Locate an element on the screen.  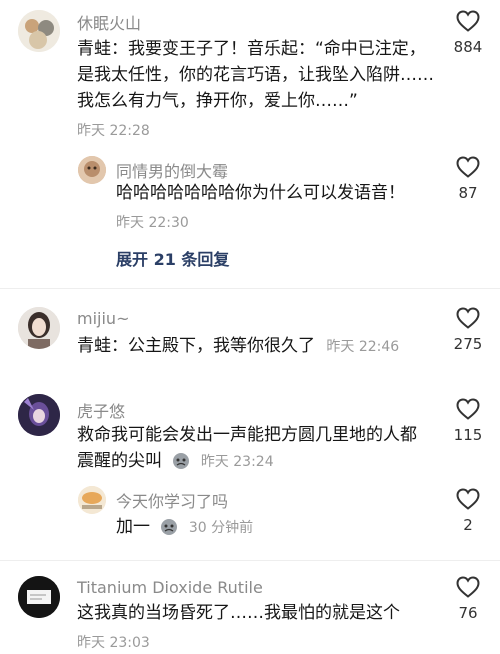
username: Titanium Dioxide Rutile is located at coordinates (170, 587).